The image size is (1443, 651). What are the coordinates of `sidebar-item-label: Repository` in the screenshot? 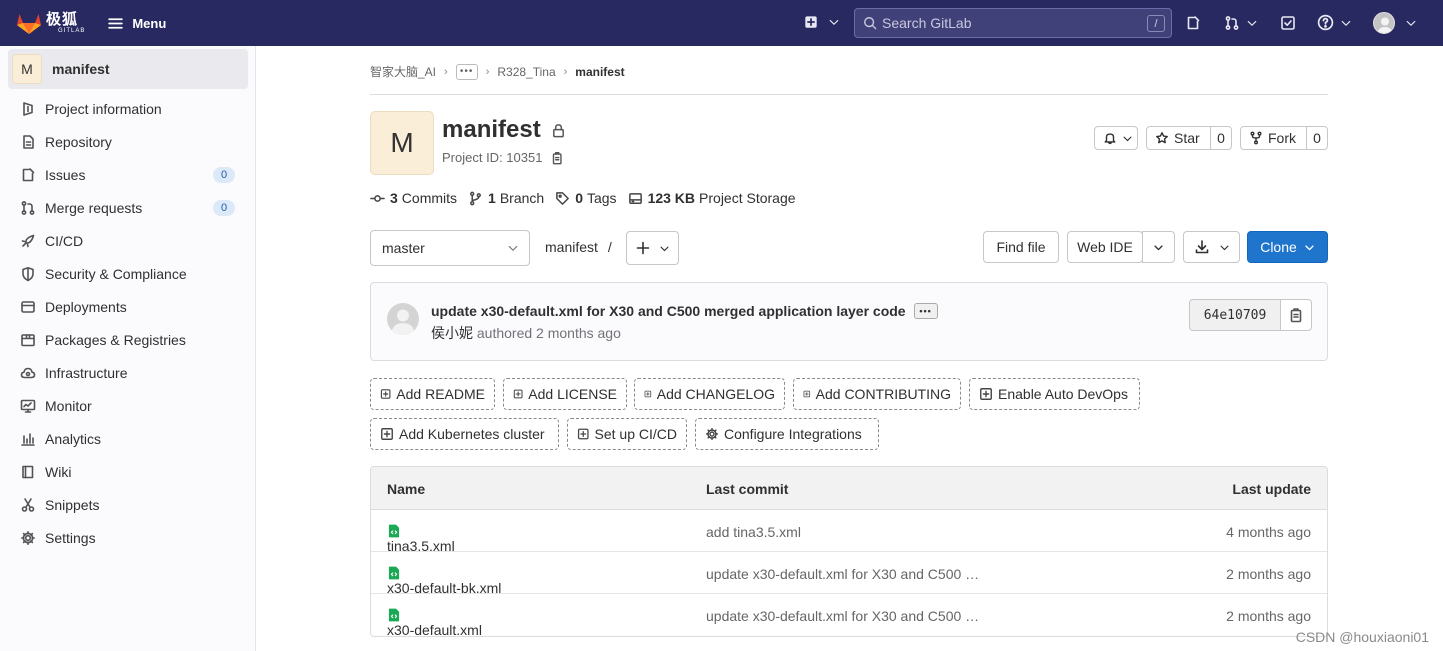 It's located at (78, 141).